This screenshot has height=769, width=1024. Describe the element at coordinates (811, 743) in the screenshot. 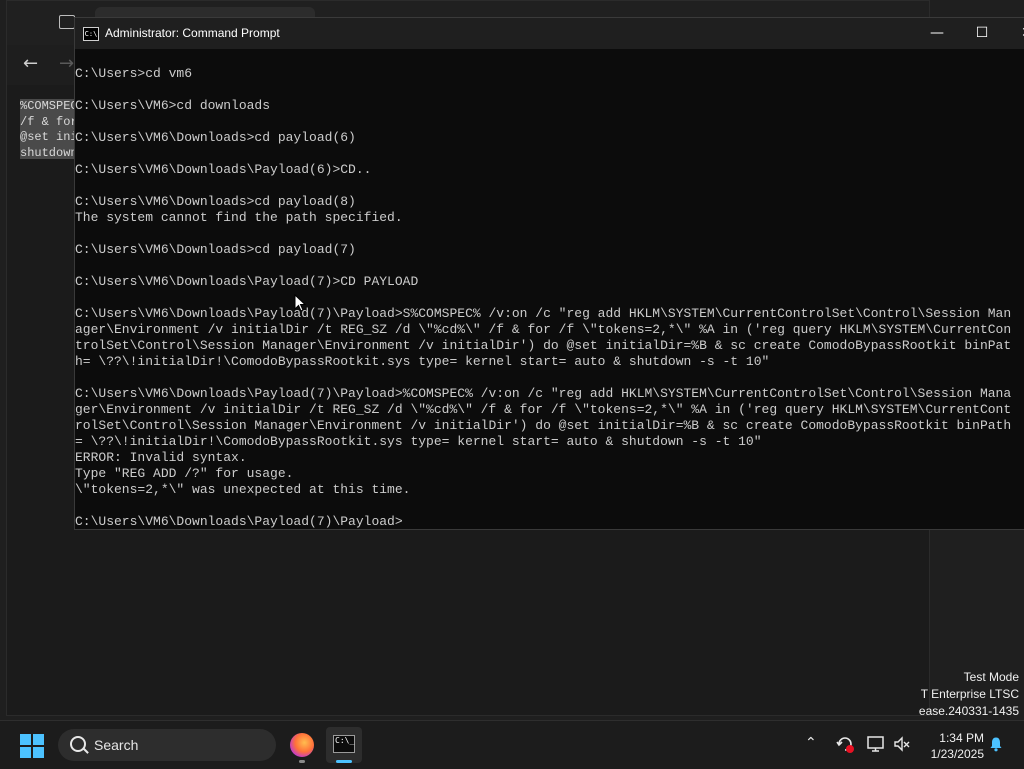

I see `show-hidden-icons-chevron-icon: ⌃` at that location.